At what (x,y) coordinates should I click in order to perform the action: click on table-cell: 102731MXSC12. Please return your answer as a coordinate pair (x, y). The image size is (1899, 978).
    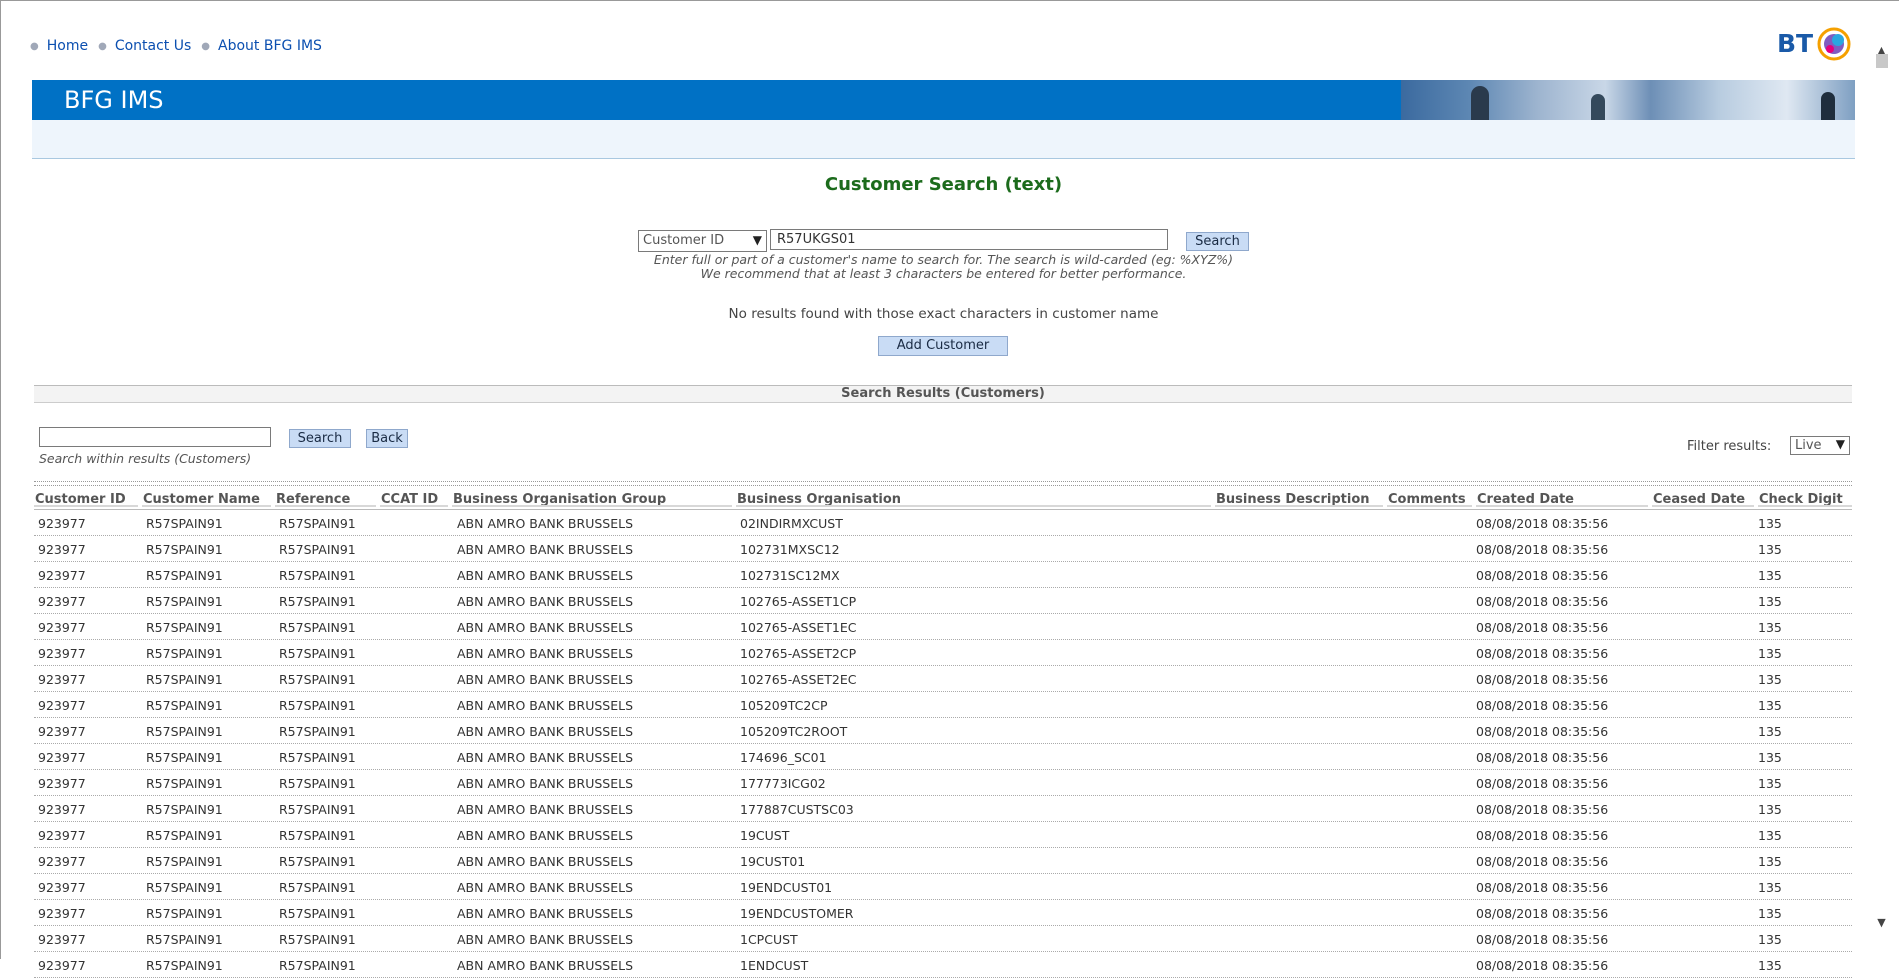
    Looking at the image, I should click on (790, 549).